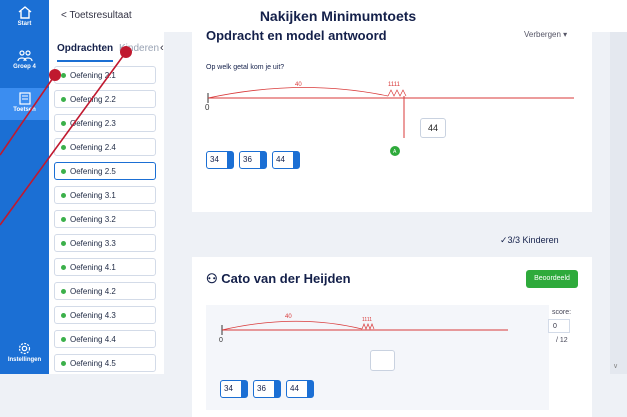  I want to click on exercise-label: Oefening 4.5, so click(93, 363).